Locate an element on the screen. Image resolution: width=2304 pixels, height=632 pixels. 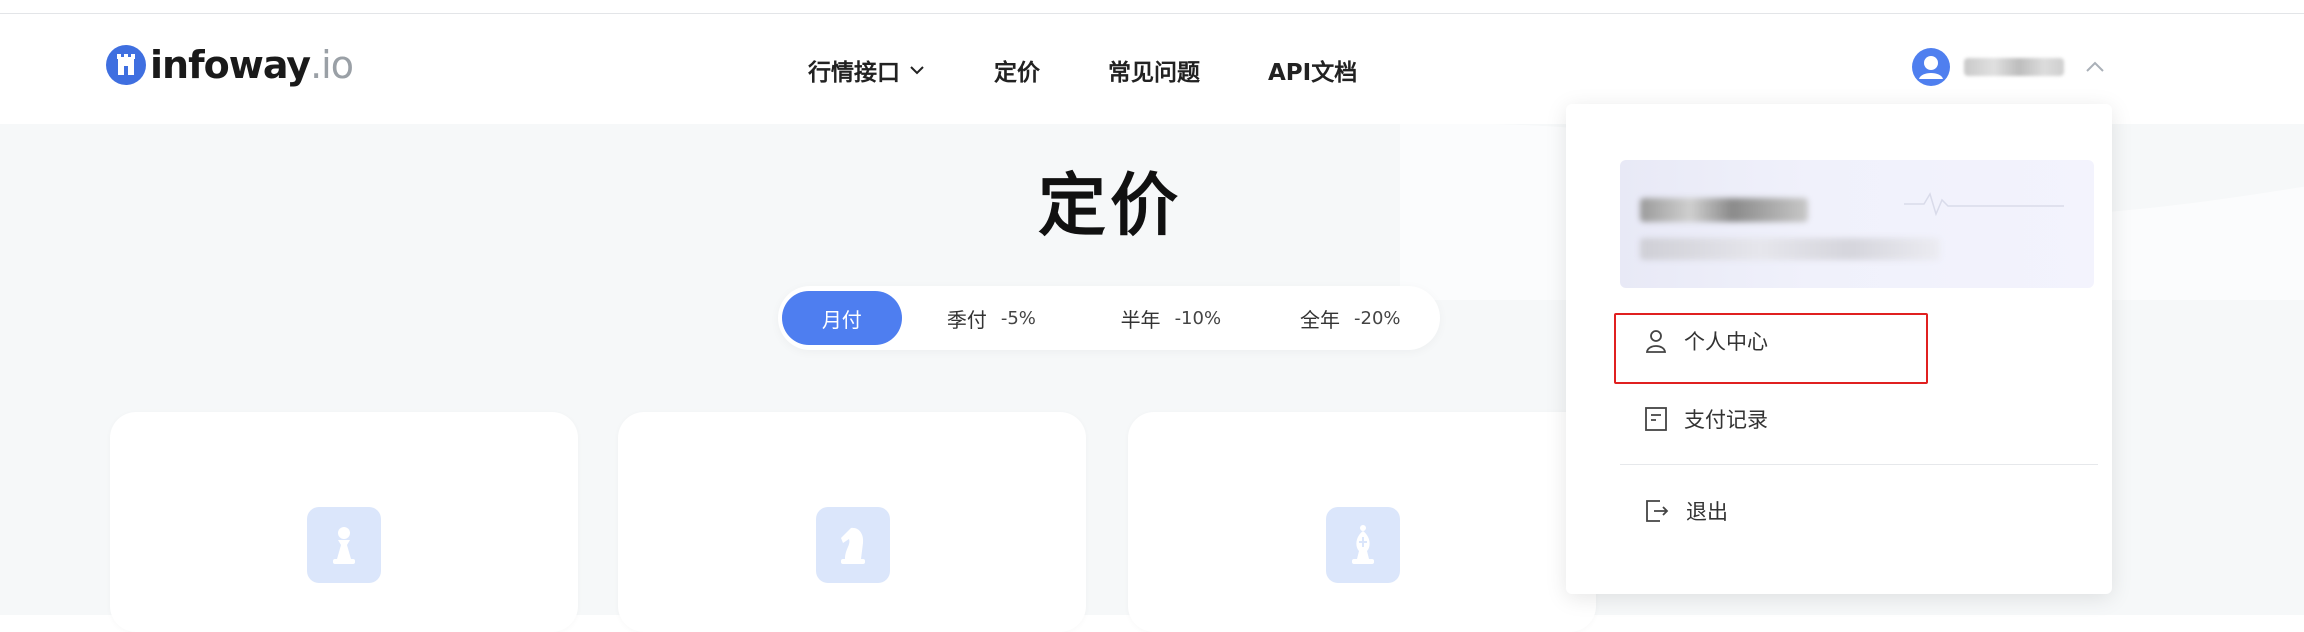
nav-item-api-docs: API文档 is located at coordinates (1312, 70).